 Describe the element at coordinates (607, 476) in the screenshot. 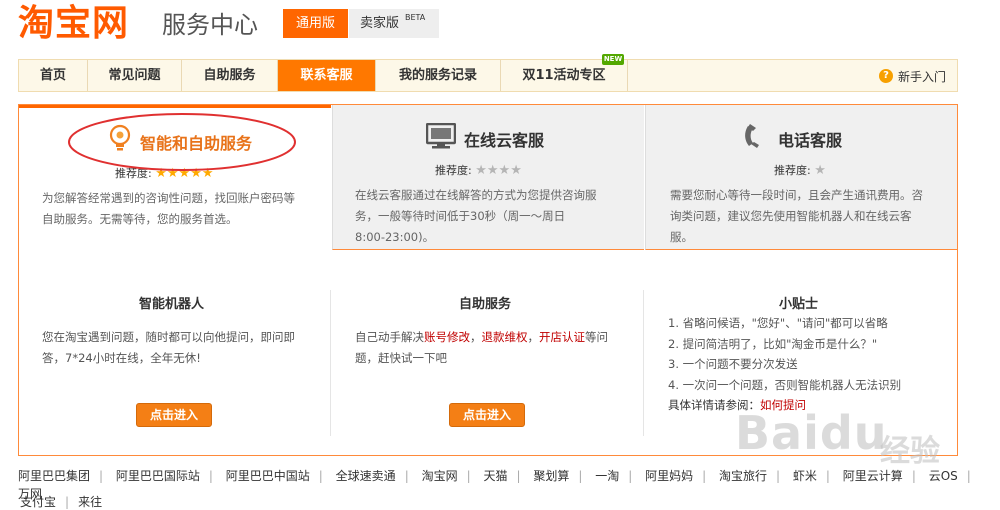

I see `footer-link: 一淘` at that location.